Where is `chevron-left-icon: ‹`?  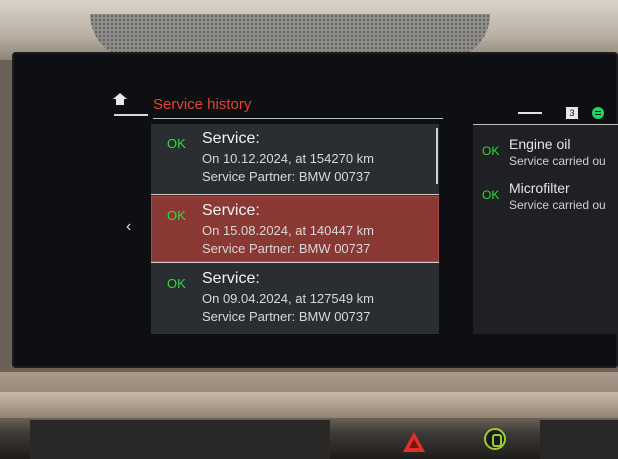 chevron-left-icon: ‹ is located at coordinates (133, 227).